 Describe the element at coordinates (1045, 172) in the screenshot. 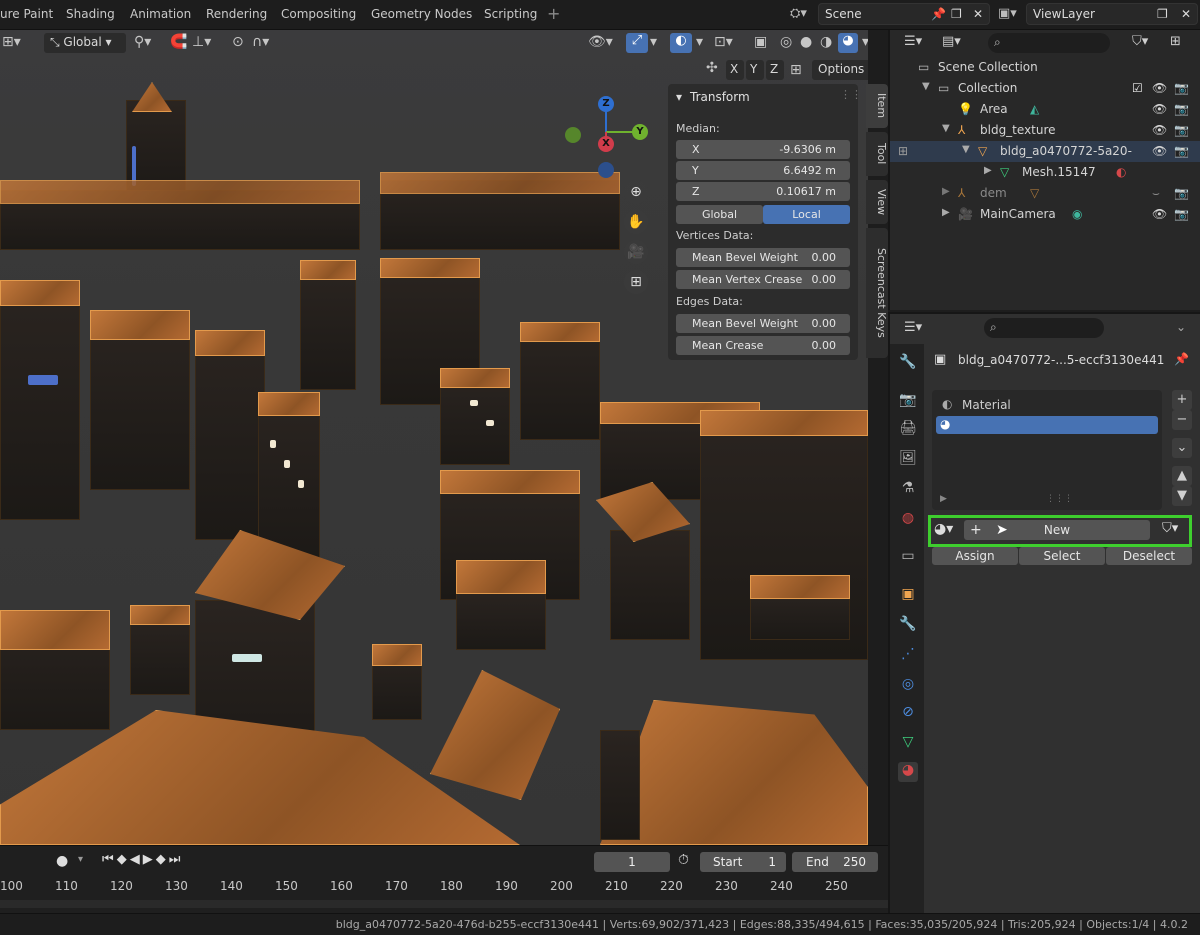

I see `outliner-item-mesh: ▶ ▽ Mesh.15147 ◐` at that location.